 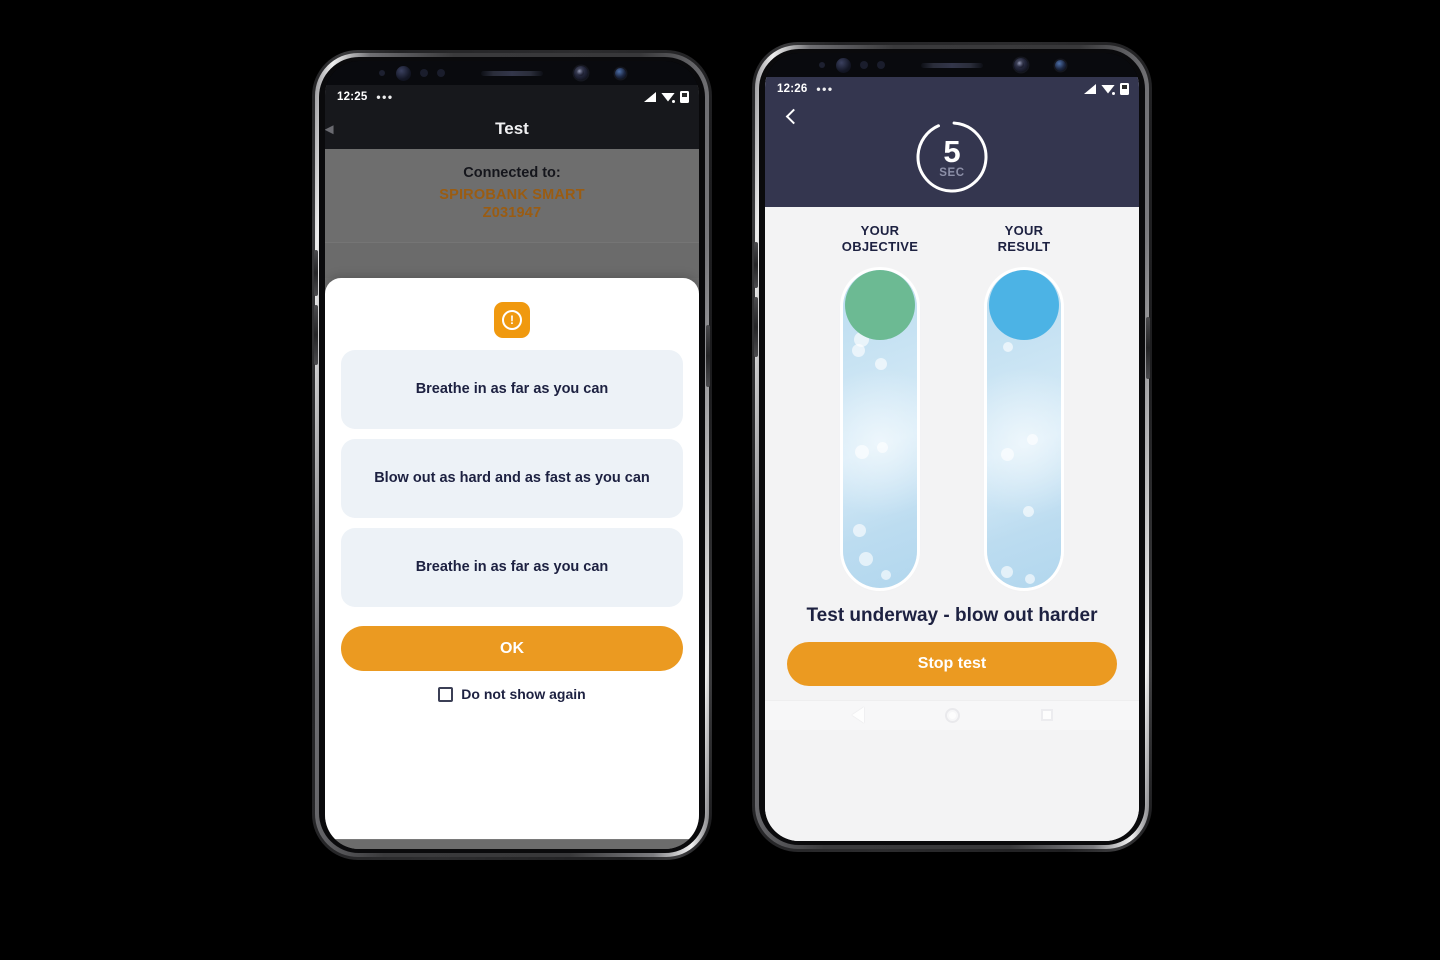 I want to click on volume-up-button-right, so click(x=756, y=265).